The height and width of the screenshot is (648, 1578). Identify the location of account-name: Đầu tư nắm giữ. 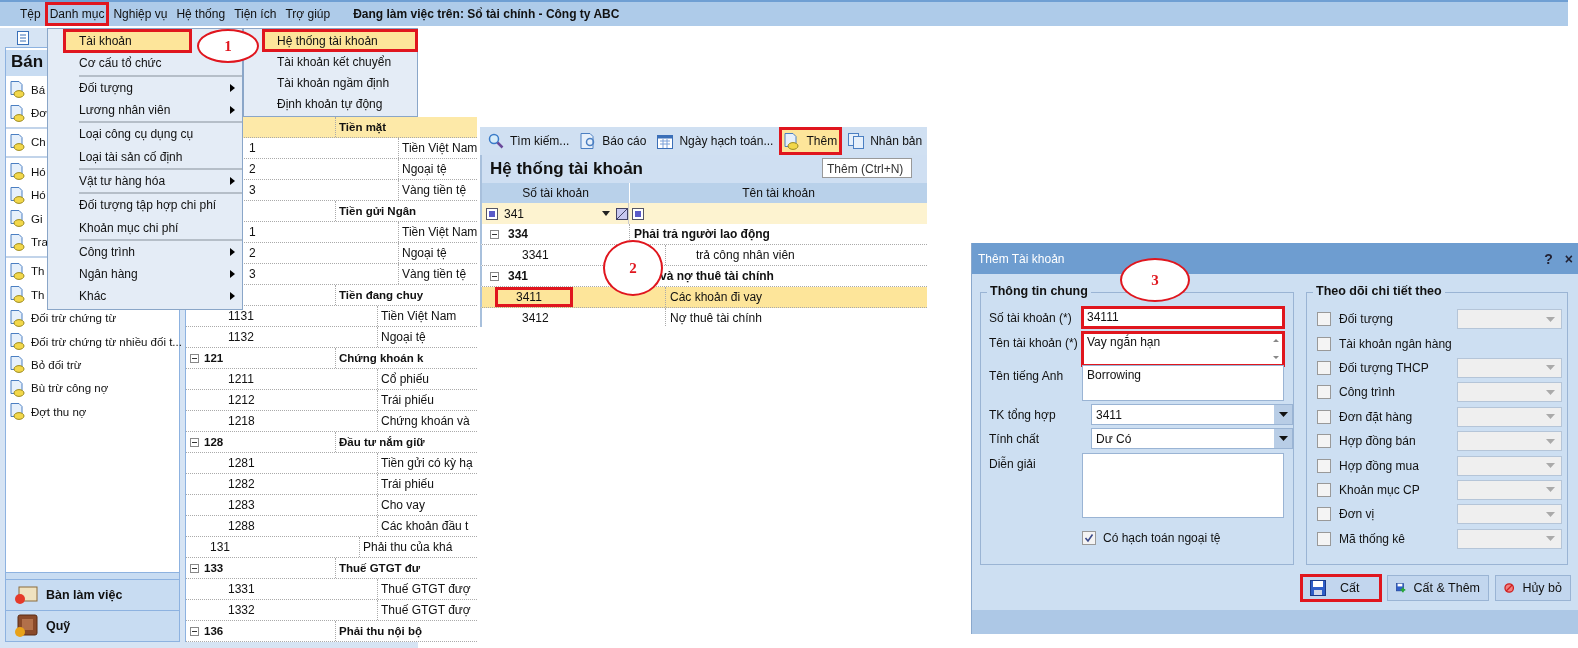
(382, 442).